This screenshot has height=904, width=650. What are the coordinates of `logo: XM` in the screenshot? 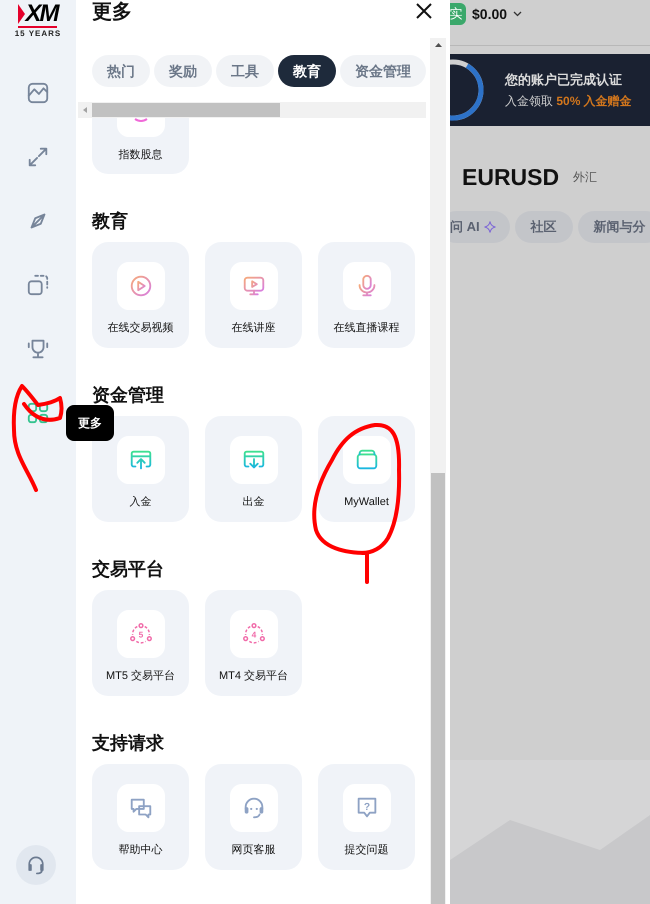 It's located at (38, 15).